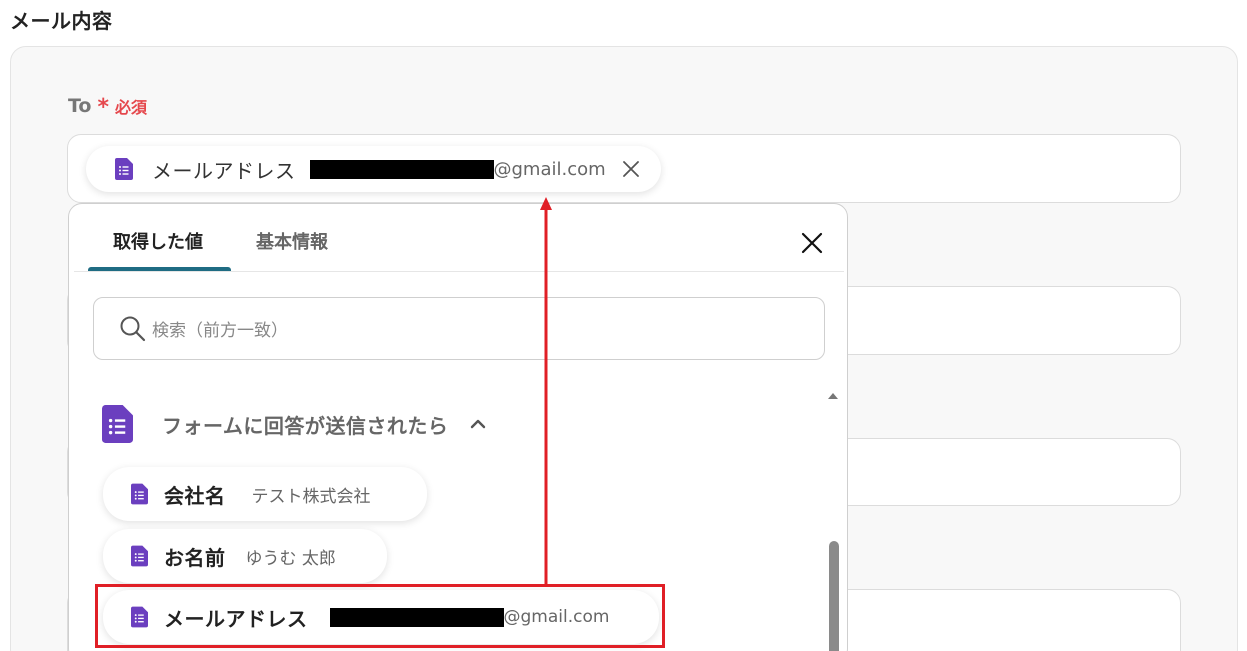 Image resolution: width=1247 pixels, height=651 pixels. What do you see at coordinates (311, 496) in the screenshot?
I see `item-value: テスト株式会社` at bounding box center [311, 496].